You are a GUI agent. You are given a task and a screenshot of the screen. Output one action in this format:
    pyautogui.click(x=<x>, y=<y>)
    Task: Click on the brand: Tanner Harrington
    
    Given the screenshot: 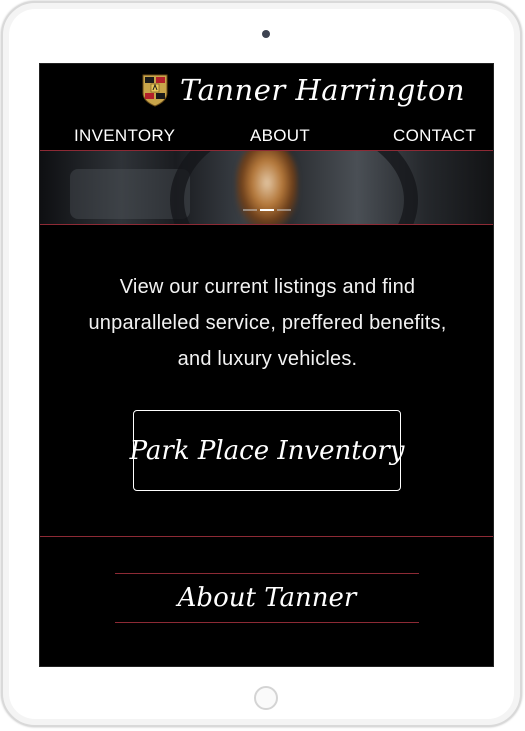 What is the action you would take?
    pyautogui.click(x=303, y=90)
    